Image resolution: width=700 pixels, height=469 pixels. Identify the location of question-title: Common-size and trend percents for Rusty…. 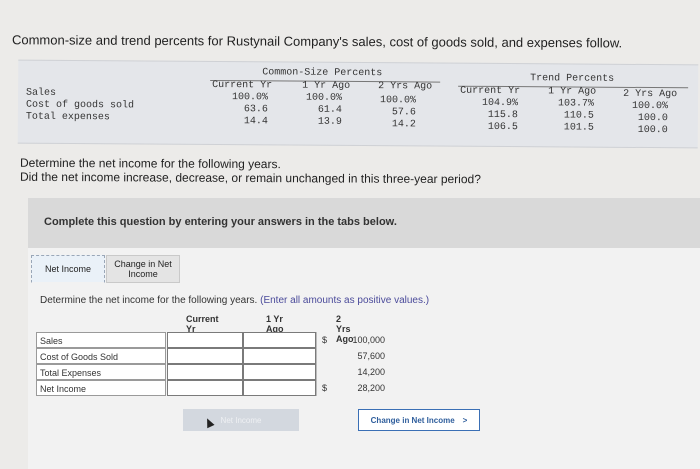
(317, 41).